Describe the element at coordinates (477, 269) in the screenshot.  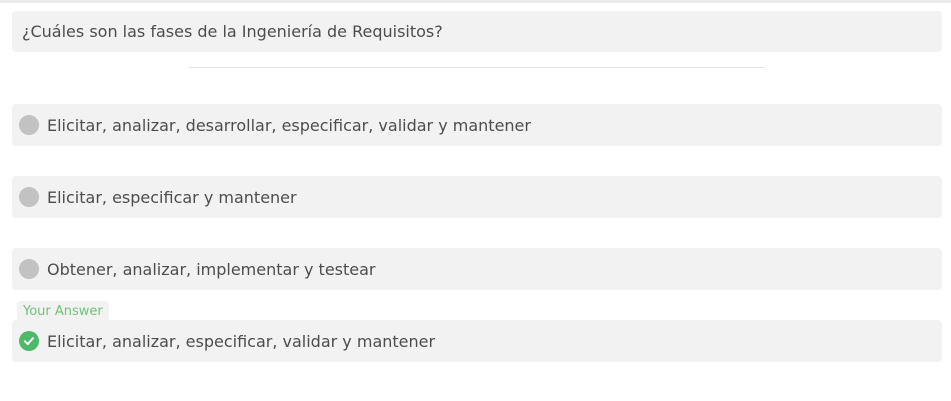
I see `answer-option-3: Obtener, analizar, implementar y testear` at that location.